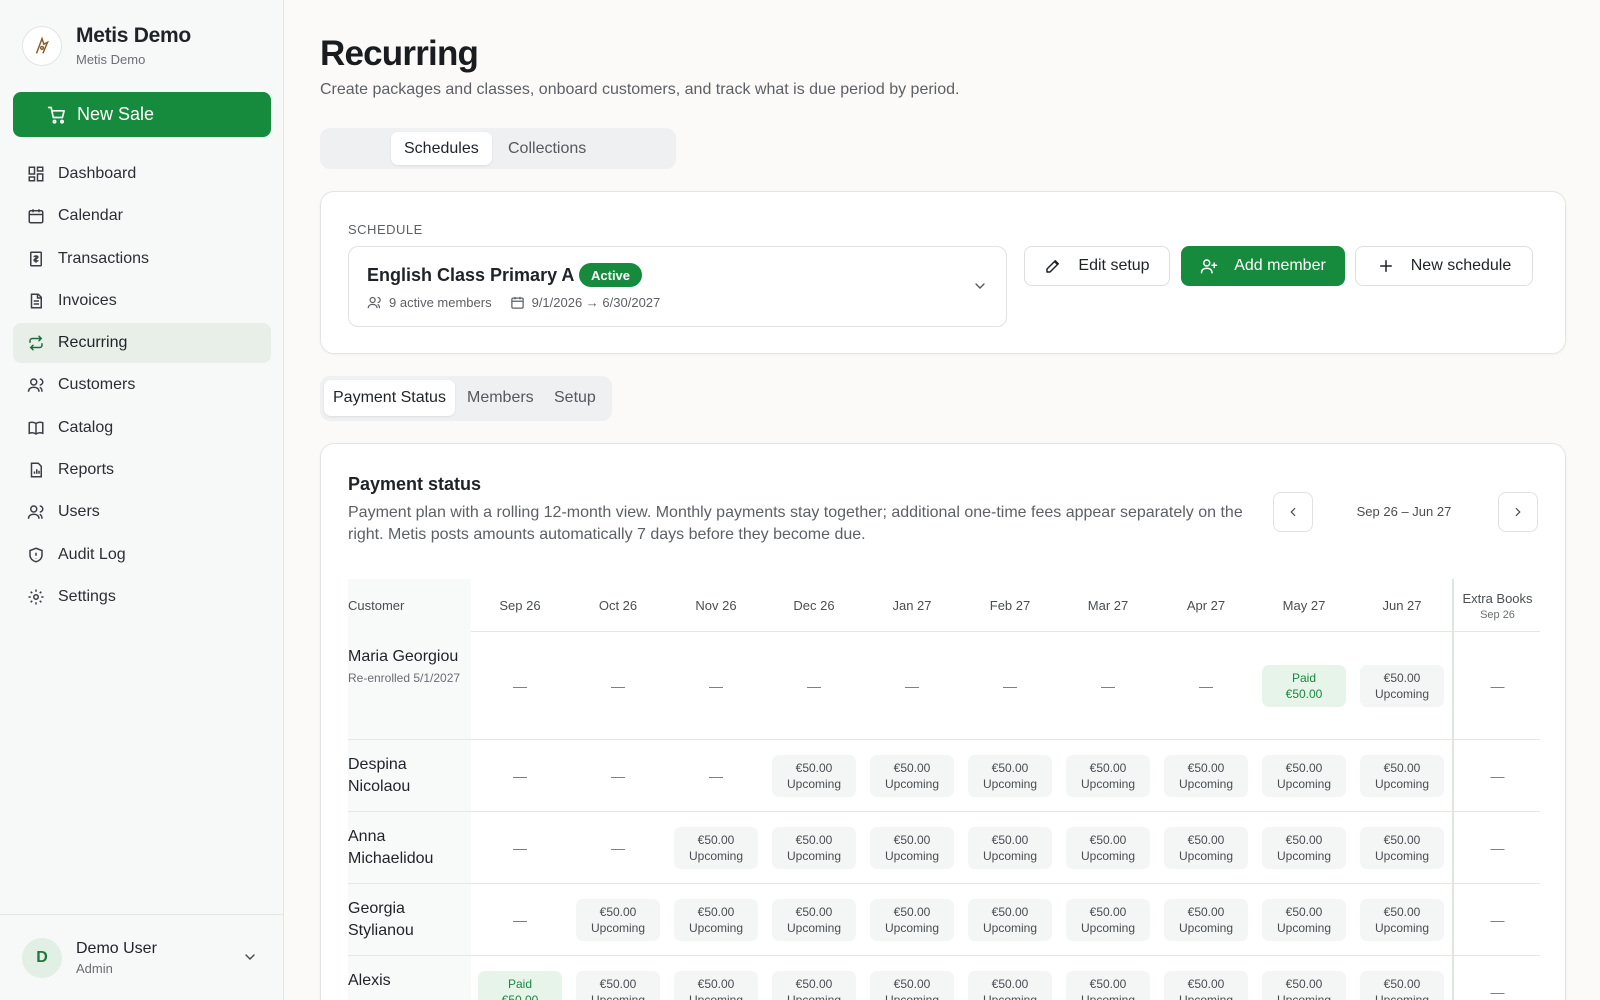  I want to click on column-header-month: Oct 26, so click(618, 605).